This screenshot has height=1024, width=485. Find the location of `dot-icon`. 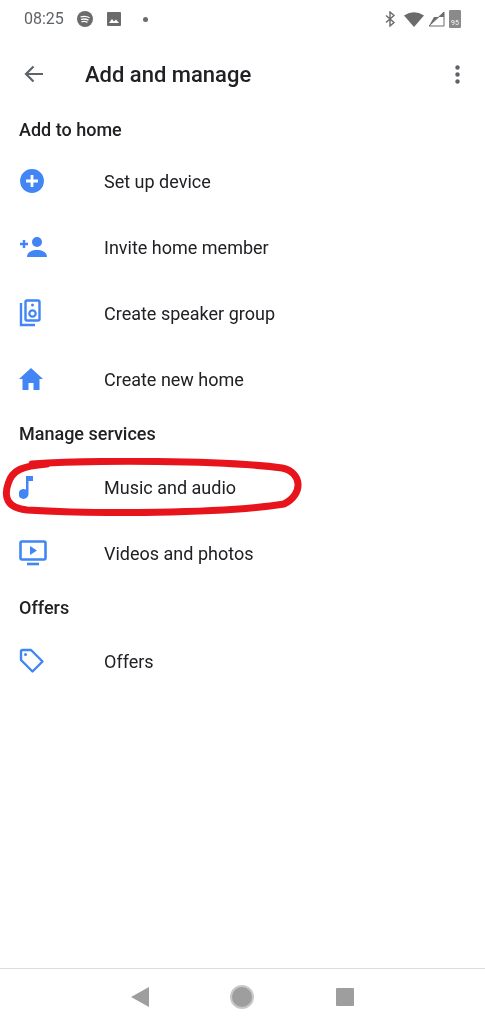

dot-icon is located at coordinates (145, 19).